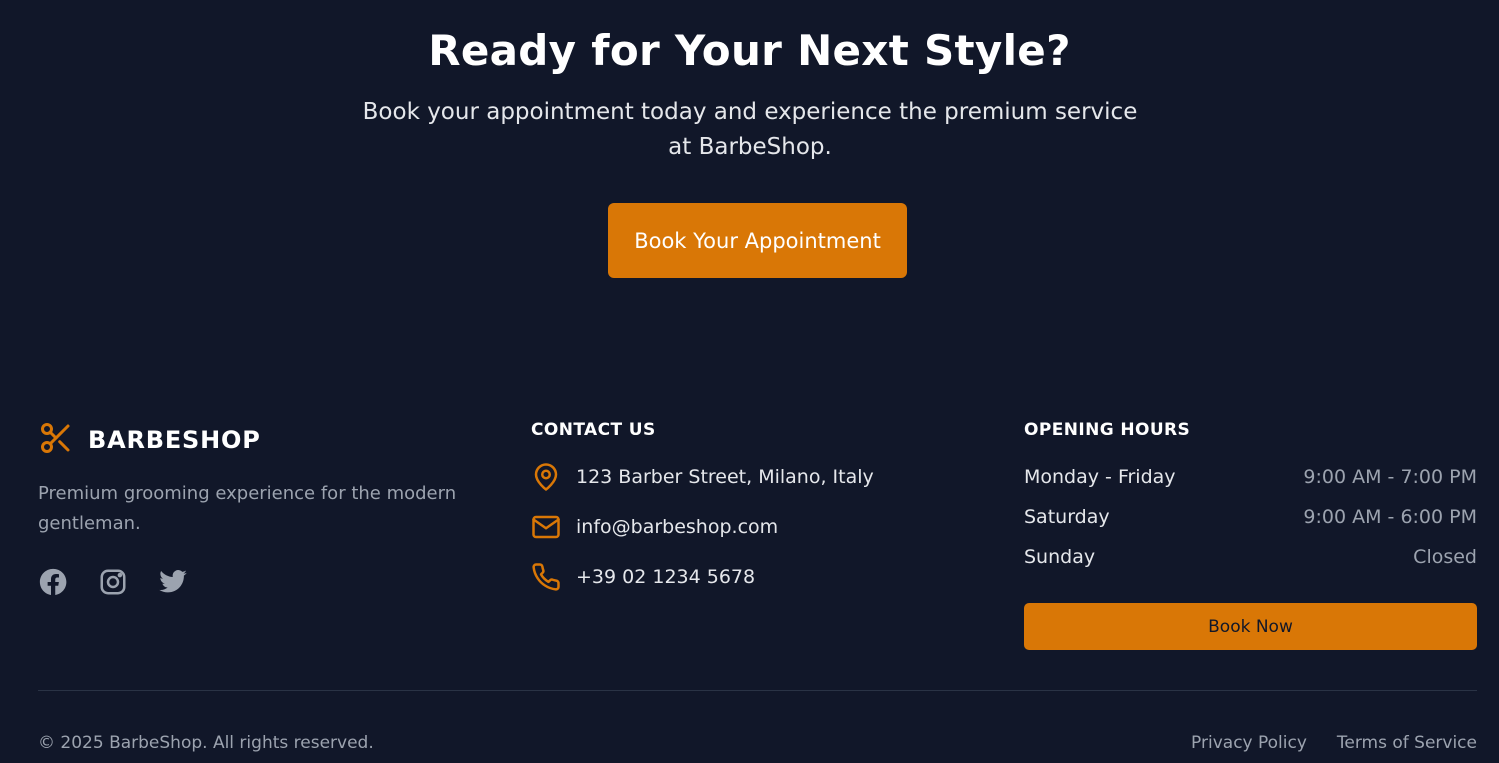 The height and width of the screenshot is (763, 1499). Describe the element at coordinates (757, 240) in the screenshot. I see `book-appointment-button: Book Your Appointment` at that location.